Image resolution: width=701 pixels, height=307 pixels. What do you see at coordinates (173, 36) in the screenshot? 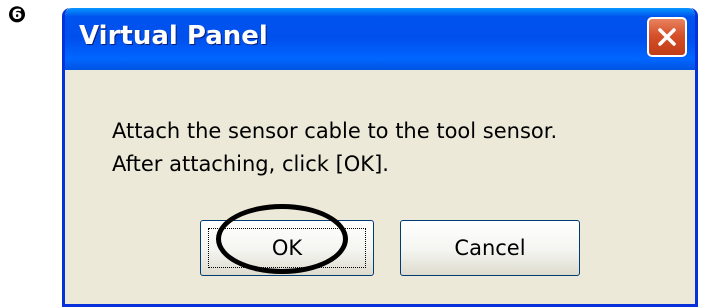
I see `window-title: Virtual Panel` at bounding box center [173, 36].